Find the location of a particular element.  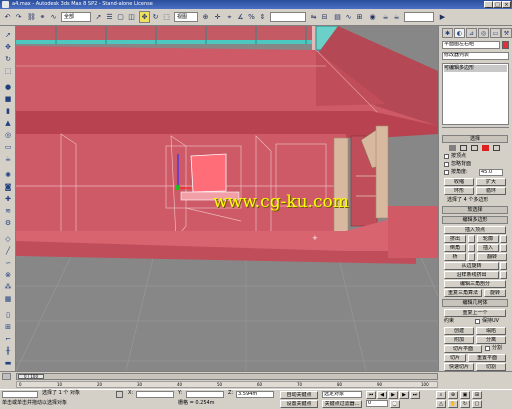

outline-button: 轮廓 is located at coordinates (488, 239).